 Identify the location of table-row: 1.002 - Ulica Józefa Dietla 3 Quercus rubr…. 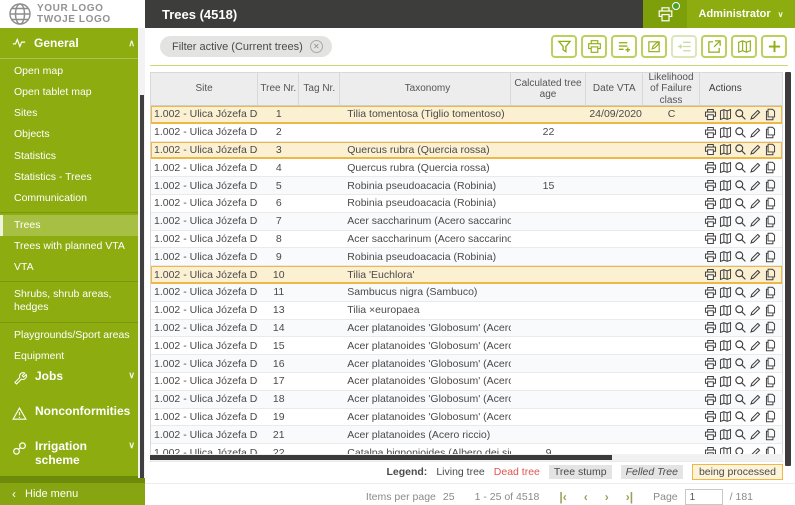
(466, 150).